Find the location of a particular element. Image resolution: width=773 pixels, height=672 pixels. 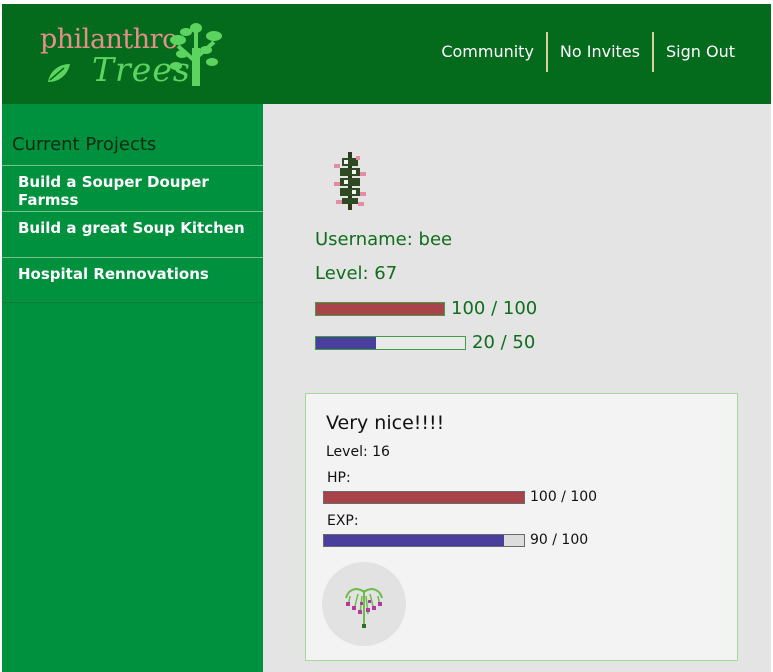

sidebar-item-souper-douper-farmss: Build a Souper Douper Farmss is located at coordinates (132, 188).